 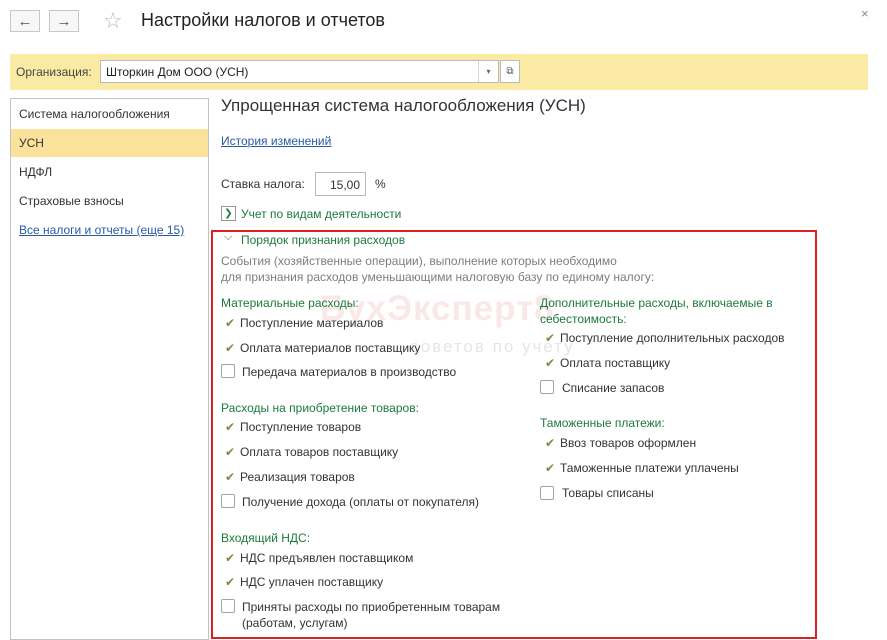 What do you see at coordinates (608, 493) in the screenshot?
I see `checkbox-label: Товары списаны` at bounding box center [608, 493].